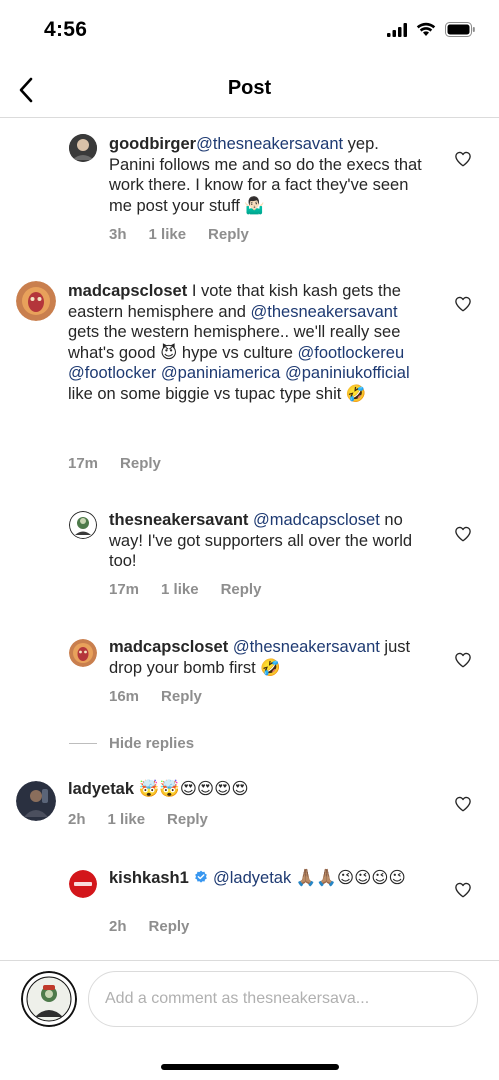 The width and height of the screenshot is (499, 1080). Describe the element at coordinates (101, 789) in the screenshot. I see `comment-username: ladyetak` at that location.